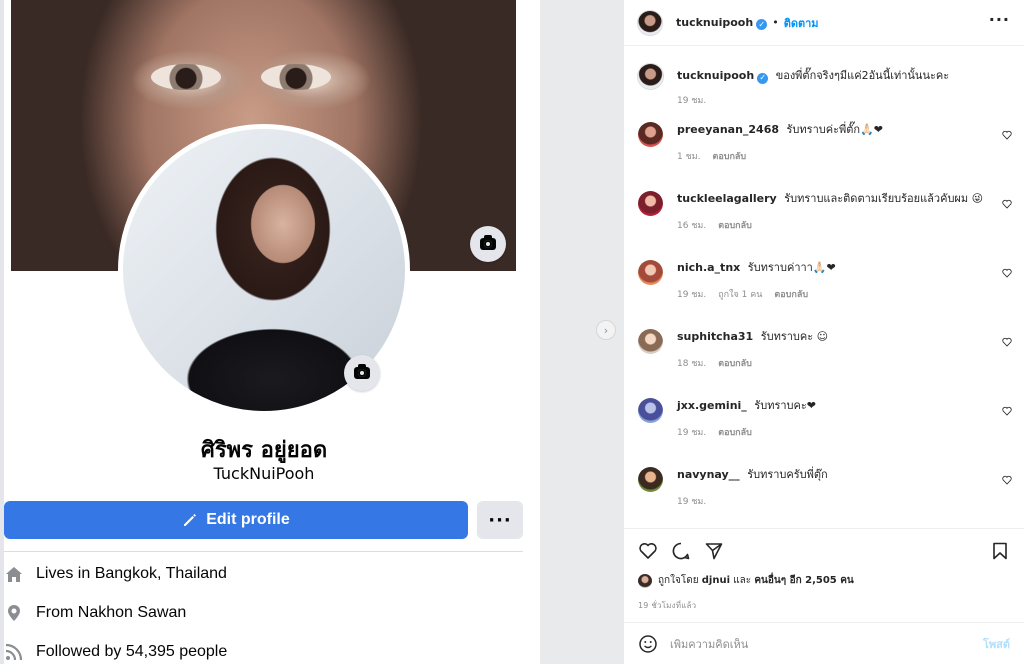  I want to click on avatar-camera-button, so click(362, 373).